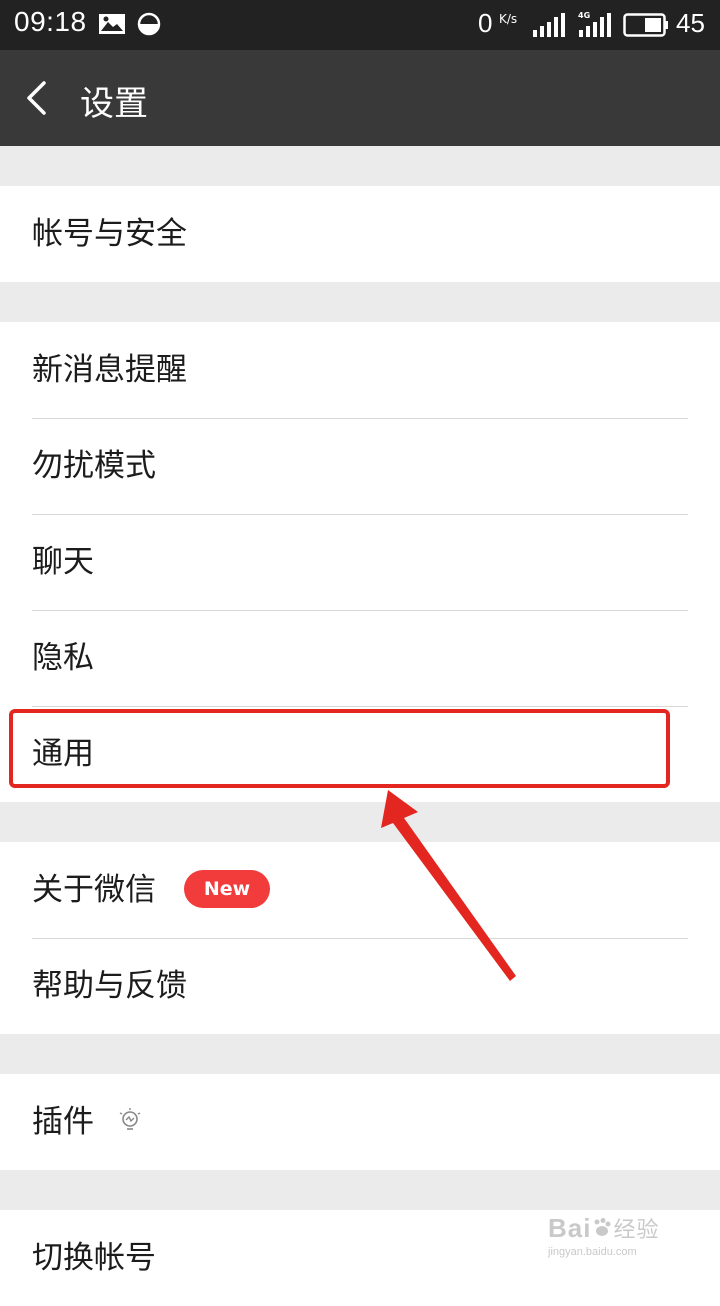 This screenshot has height=1306, width=720. Describe the element at coordinates (360, 658) in the screenshot. I see `menu-item-privacy: 隐私` at that location.